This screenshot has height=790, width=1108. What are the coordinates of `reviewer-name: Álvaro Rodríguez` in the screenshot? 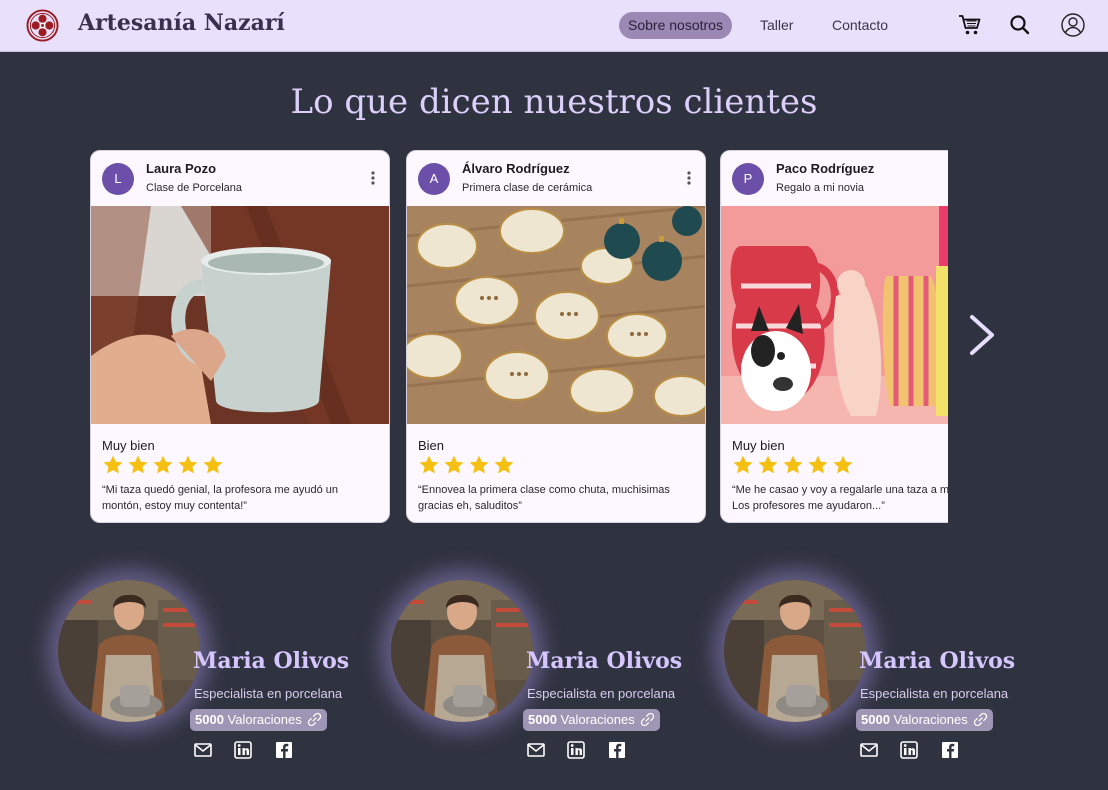 It's located at (516, 168).